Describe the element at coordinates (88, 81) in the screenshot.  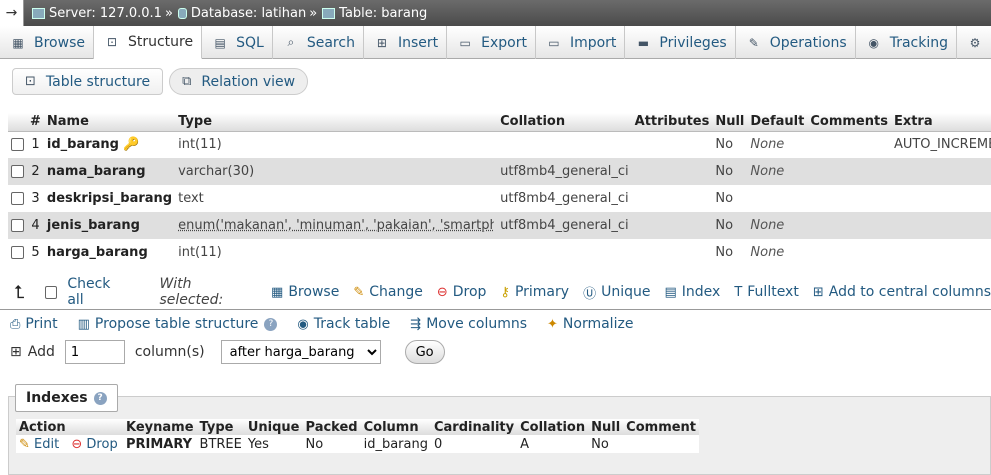
I see `table-structure-button: ⊡ Table structure` at that location.